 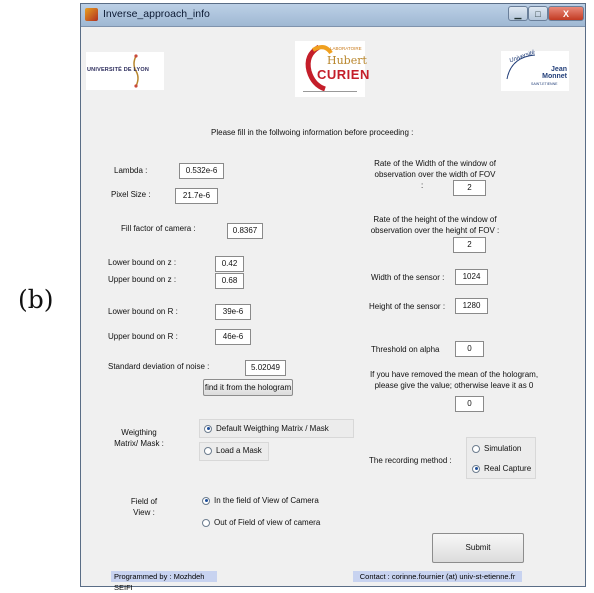 I want to click on recording-option-real-label: Real Capture, so click(x=508, y=468).